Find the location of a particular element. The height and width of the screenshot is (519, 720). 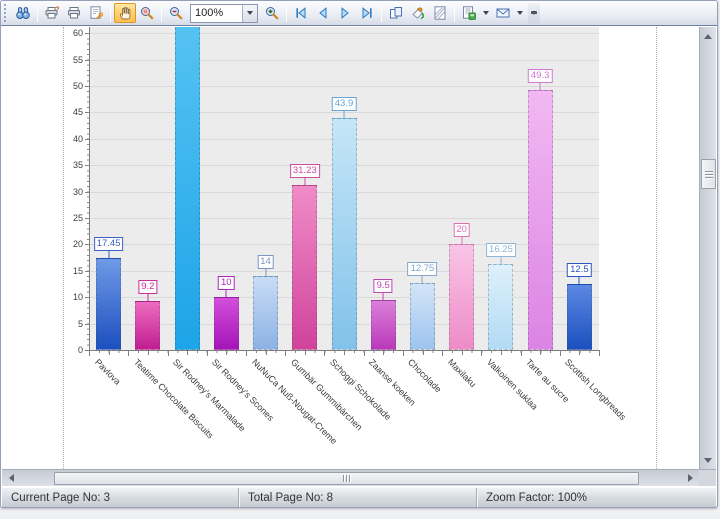

y-axis-tick-label: 50 is located at coordinates (77, 86).